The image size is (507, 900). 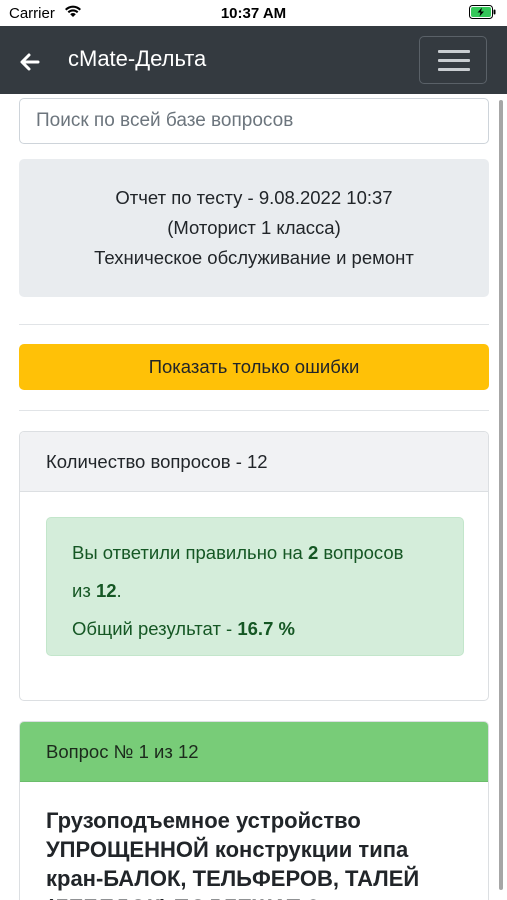 What do you see at coordinates (253, 60) in the screenshot?
I see `top-navbar: cMate-Дельта` at bounding box center [253, 60].